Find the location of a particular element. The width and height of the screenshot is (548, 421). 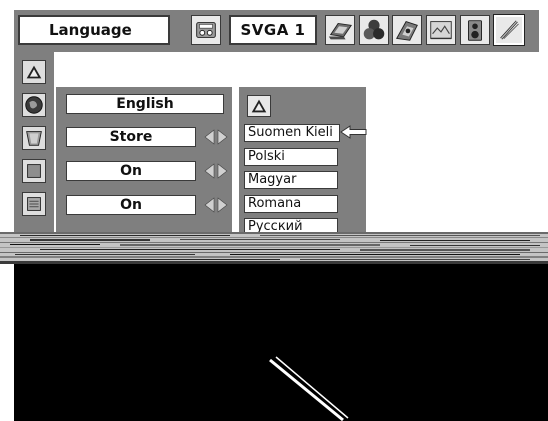

language-option: Suomen Kieli is located at coordinates (292, 133).